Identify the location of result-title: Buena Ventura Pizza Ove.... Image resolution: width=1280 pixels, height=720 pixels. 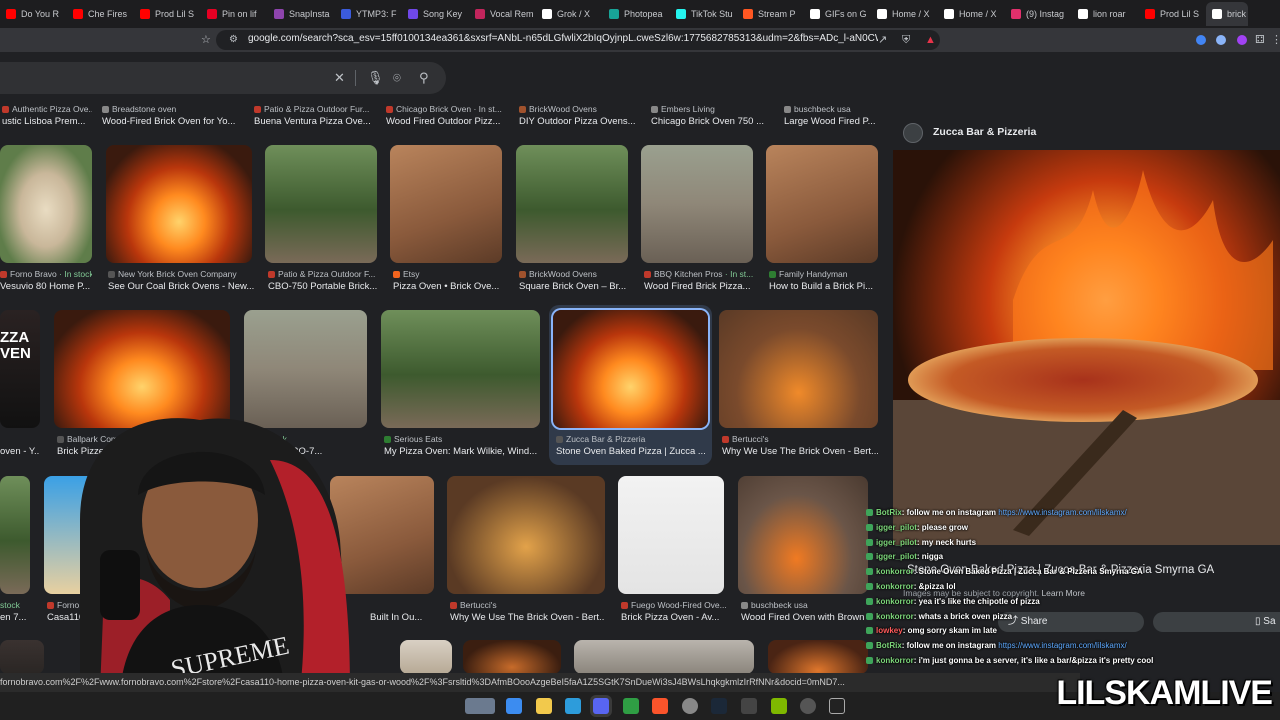
(313, 122).